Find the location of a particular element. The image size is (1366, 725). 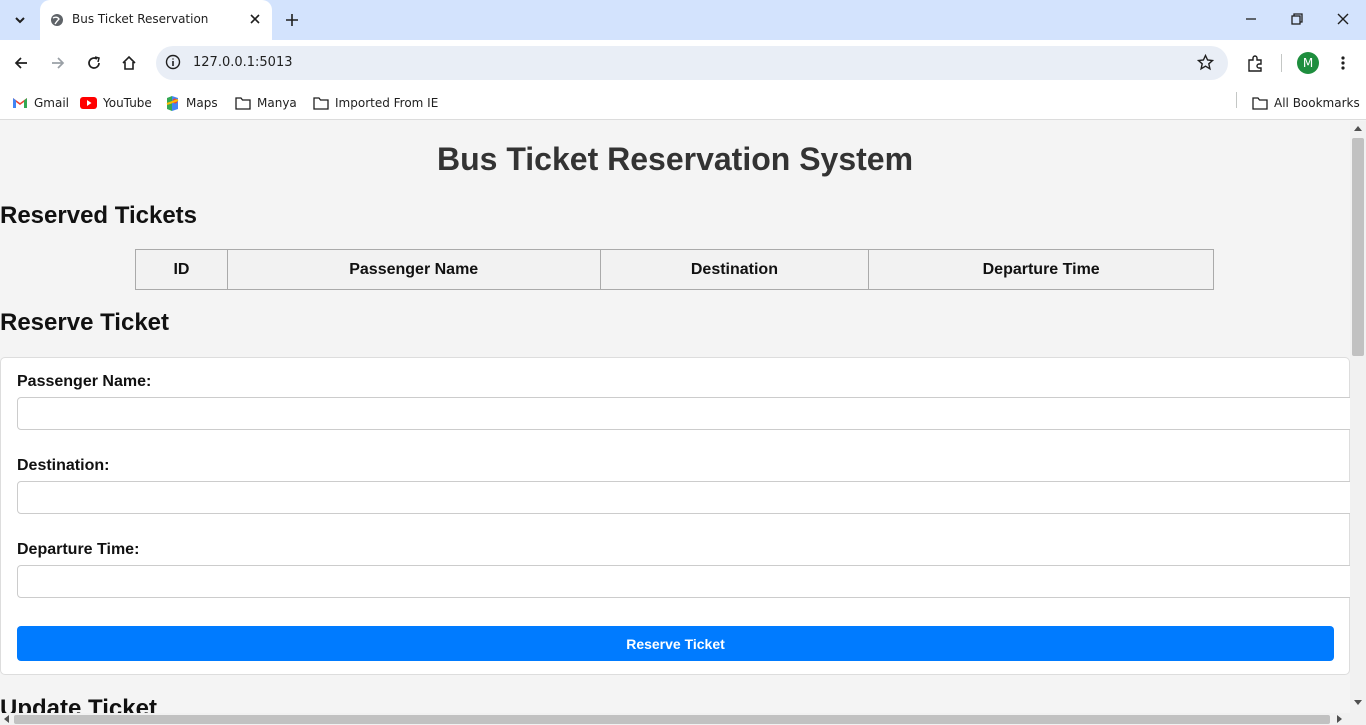

gmail-icon is located at coordinates (20, 103).